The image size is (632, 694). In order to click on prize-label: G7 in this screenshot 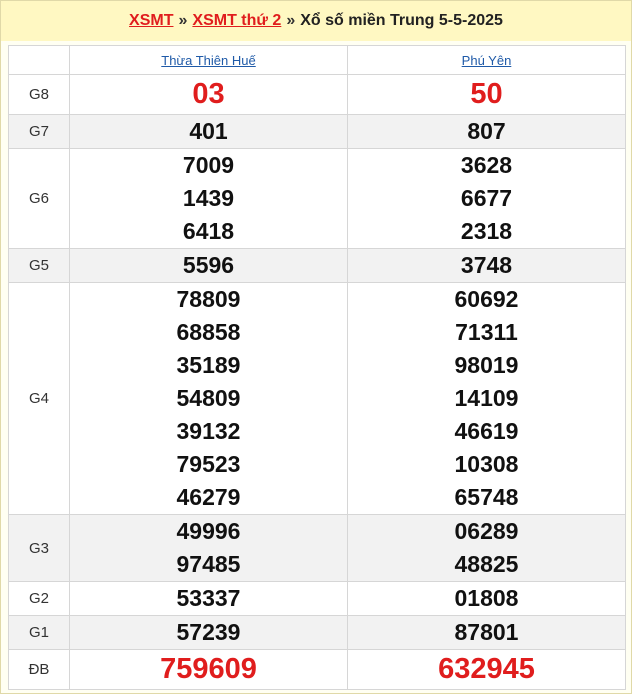, I will do `click(39, 131)`.